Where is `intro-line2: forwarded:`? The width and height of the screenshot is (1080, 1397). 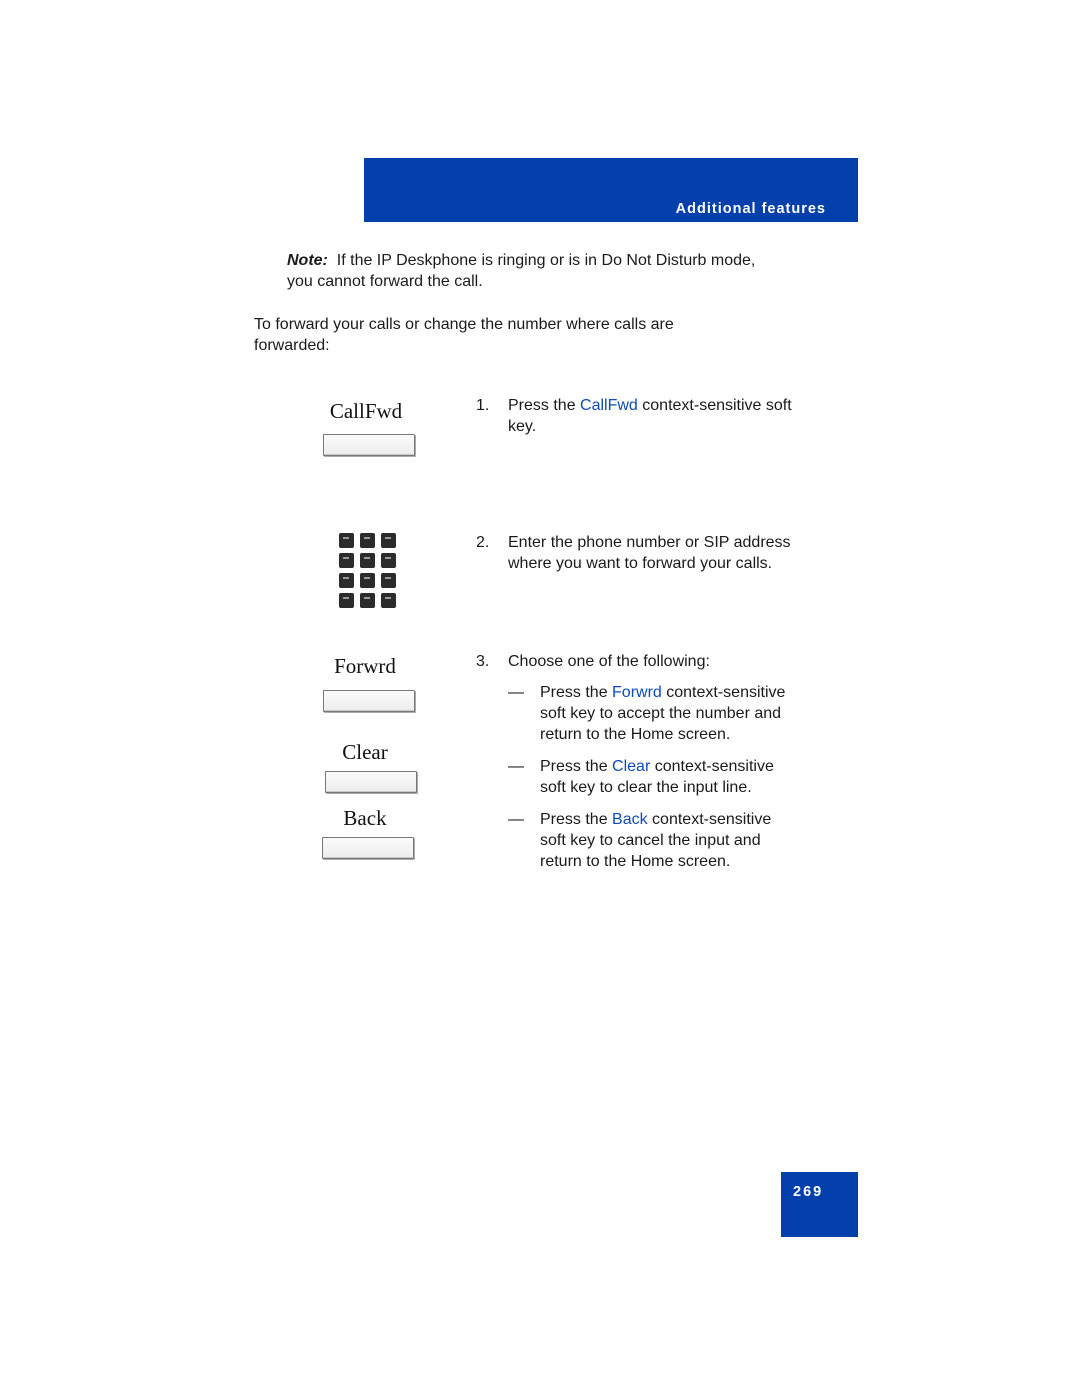 intro-line2: forwarded: is located at coordinates (292, 345).